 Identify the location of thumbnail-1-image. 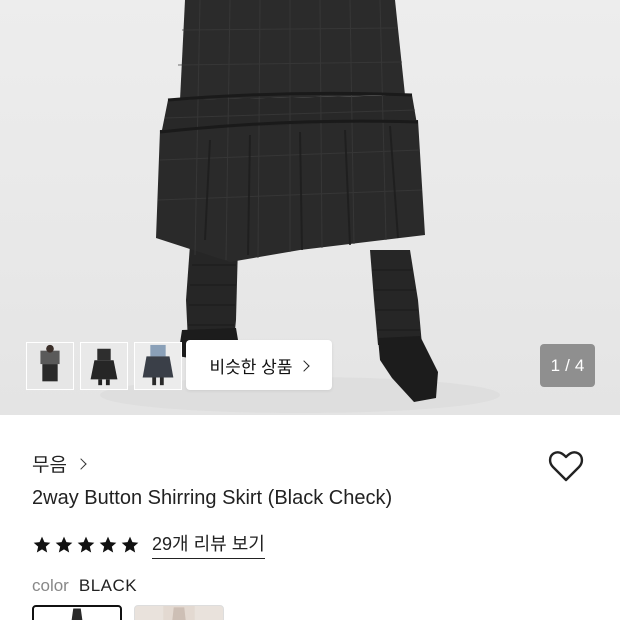
(50, 366).